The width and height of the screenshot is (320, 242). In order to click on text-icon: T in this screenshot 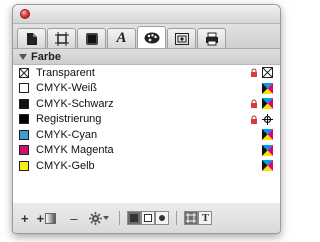, I will do `click(205, 217)`.